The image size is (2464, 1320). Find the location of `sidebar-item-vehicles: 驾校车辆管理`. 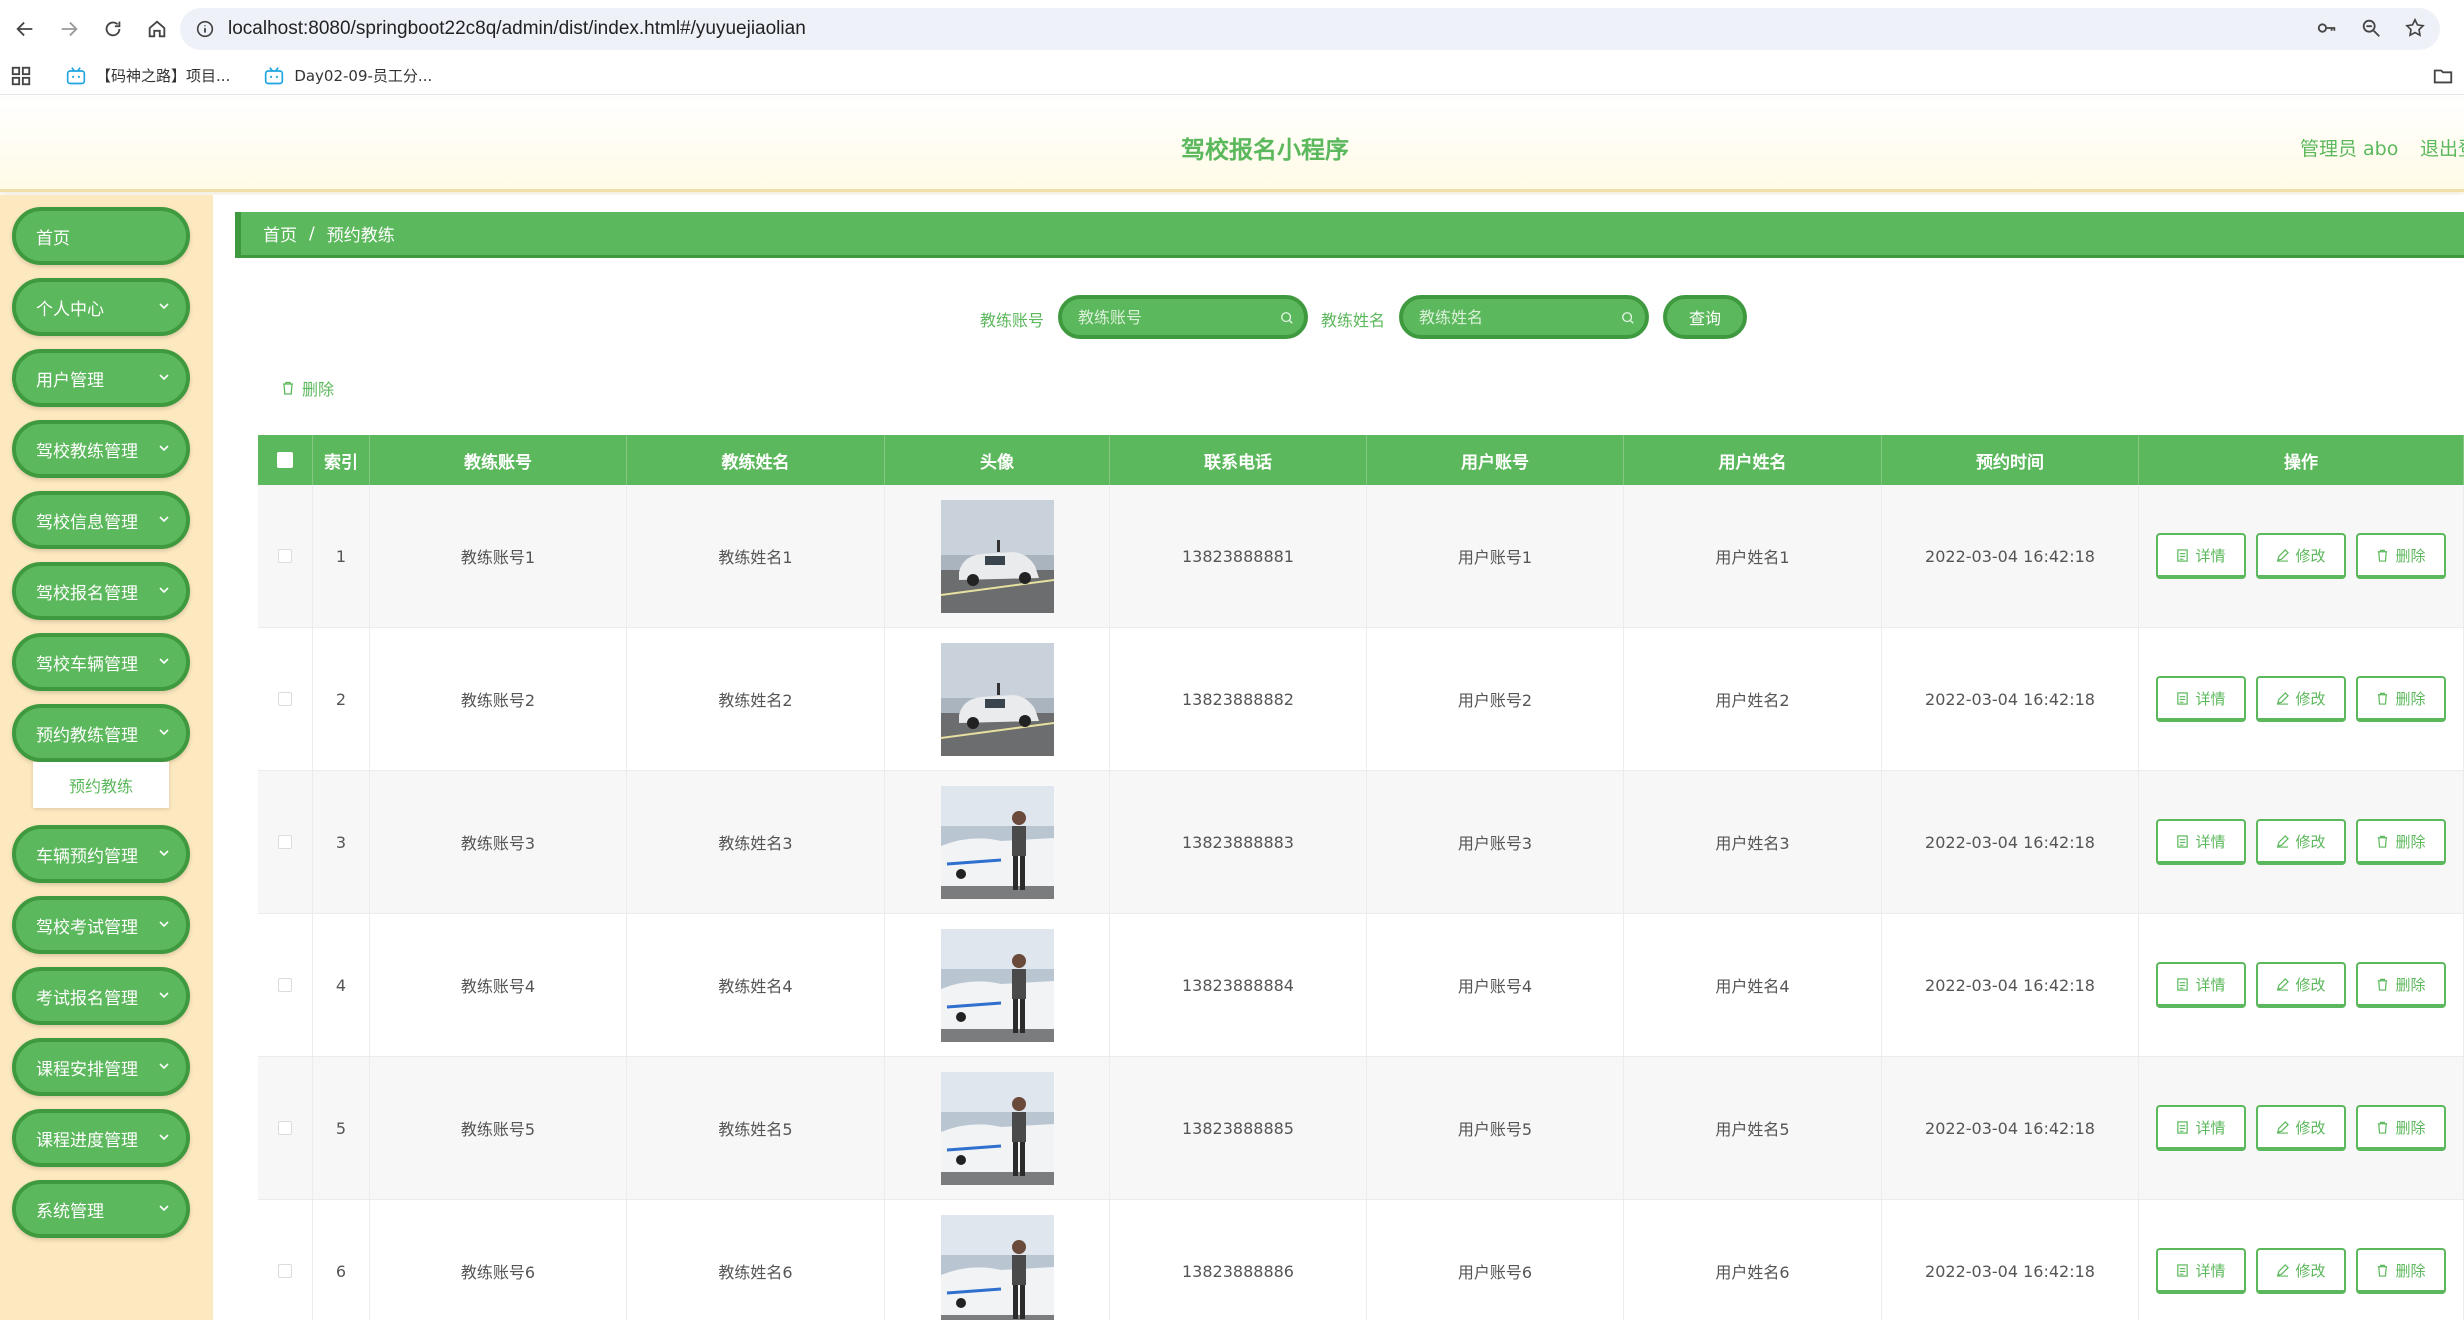

sidebar-item-vehicles: 驾校车辆管理 is located at coordinates (101, 662).